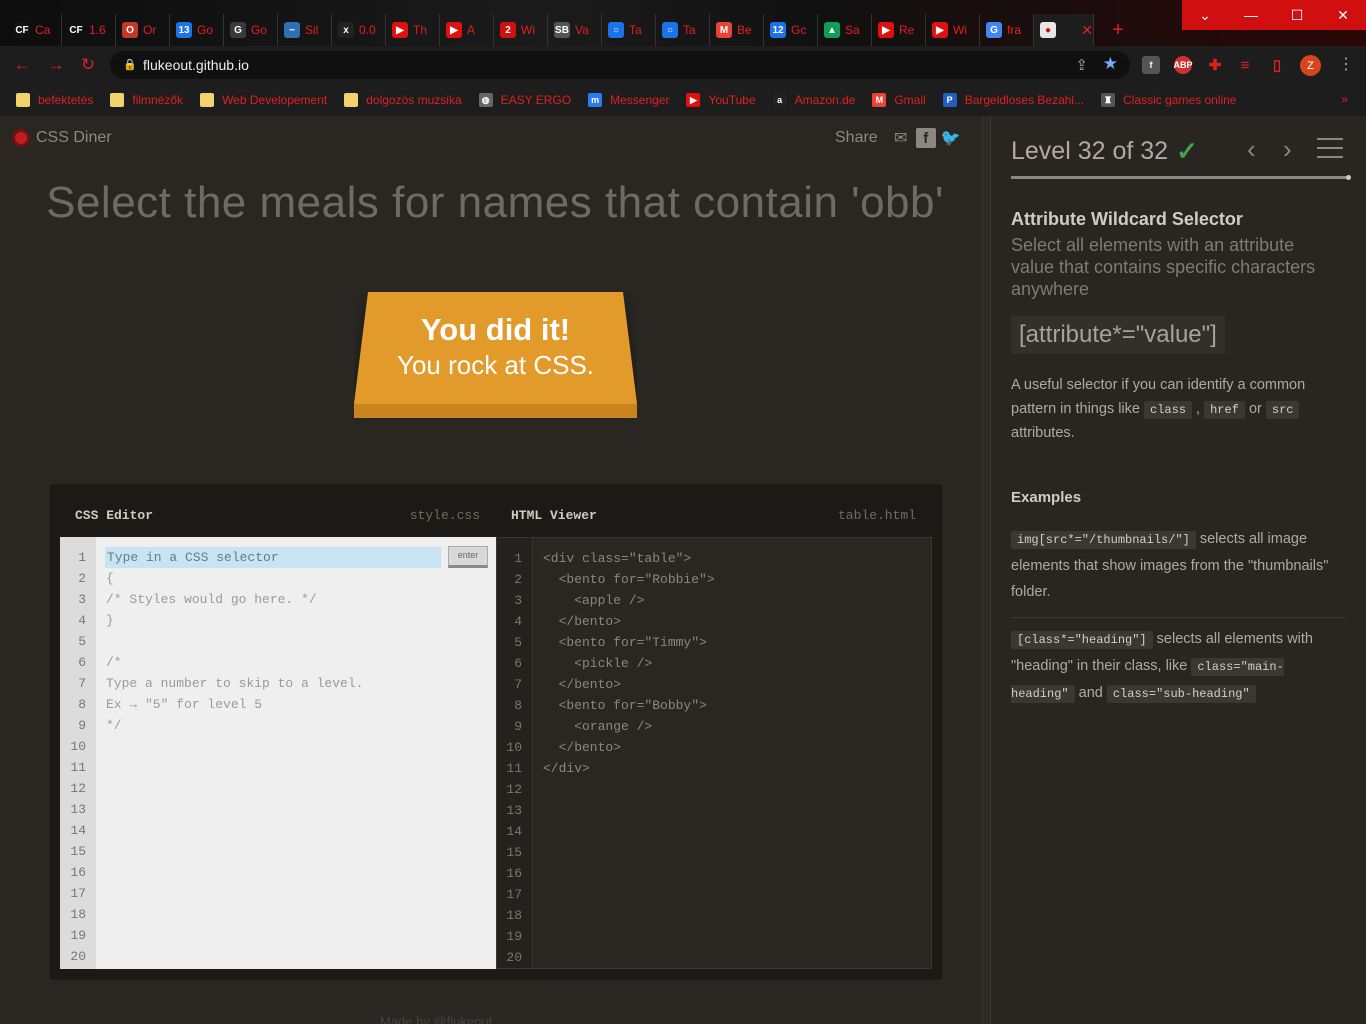  What do you see at coordinates (1187, 151) in the screenshot?
I see `checkmark-icon: ✓` at bounding box center [1187, 151].